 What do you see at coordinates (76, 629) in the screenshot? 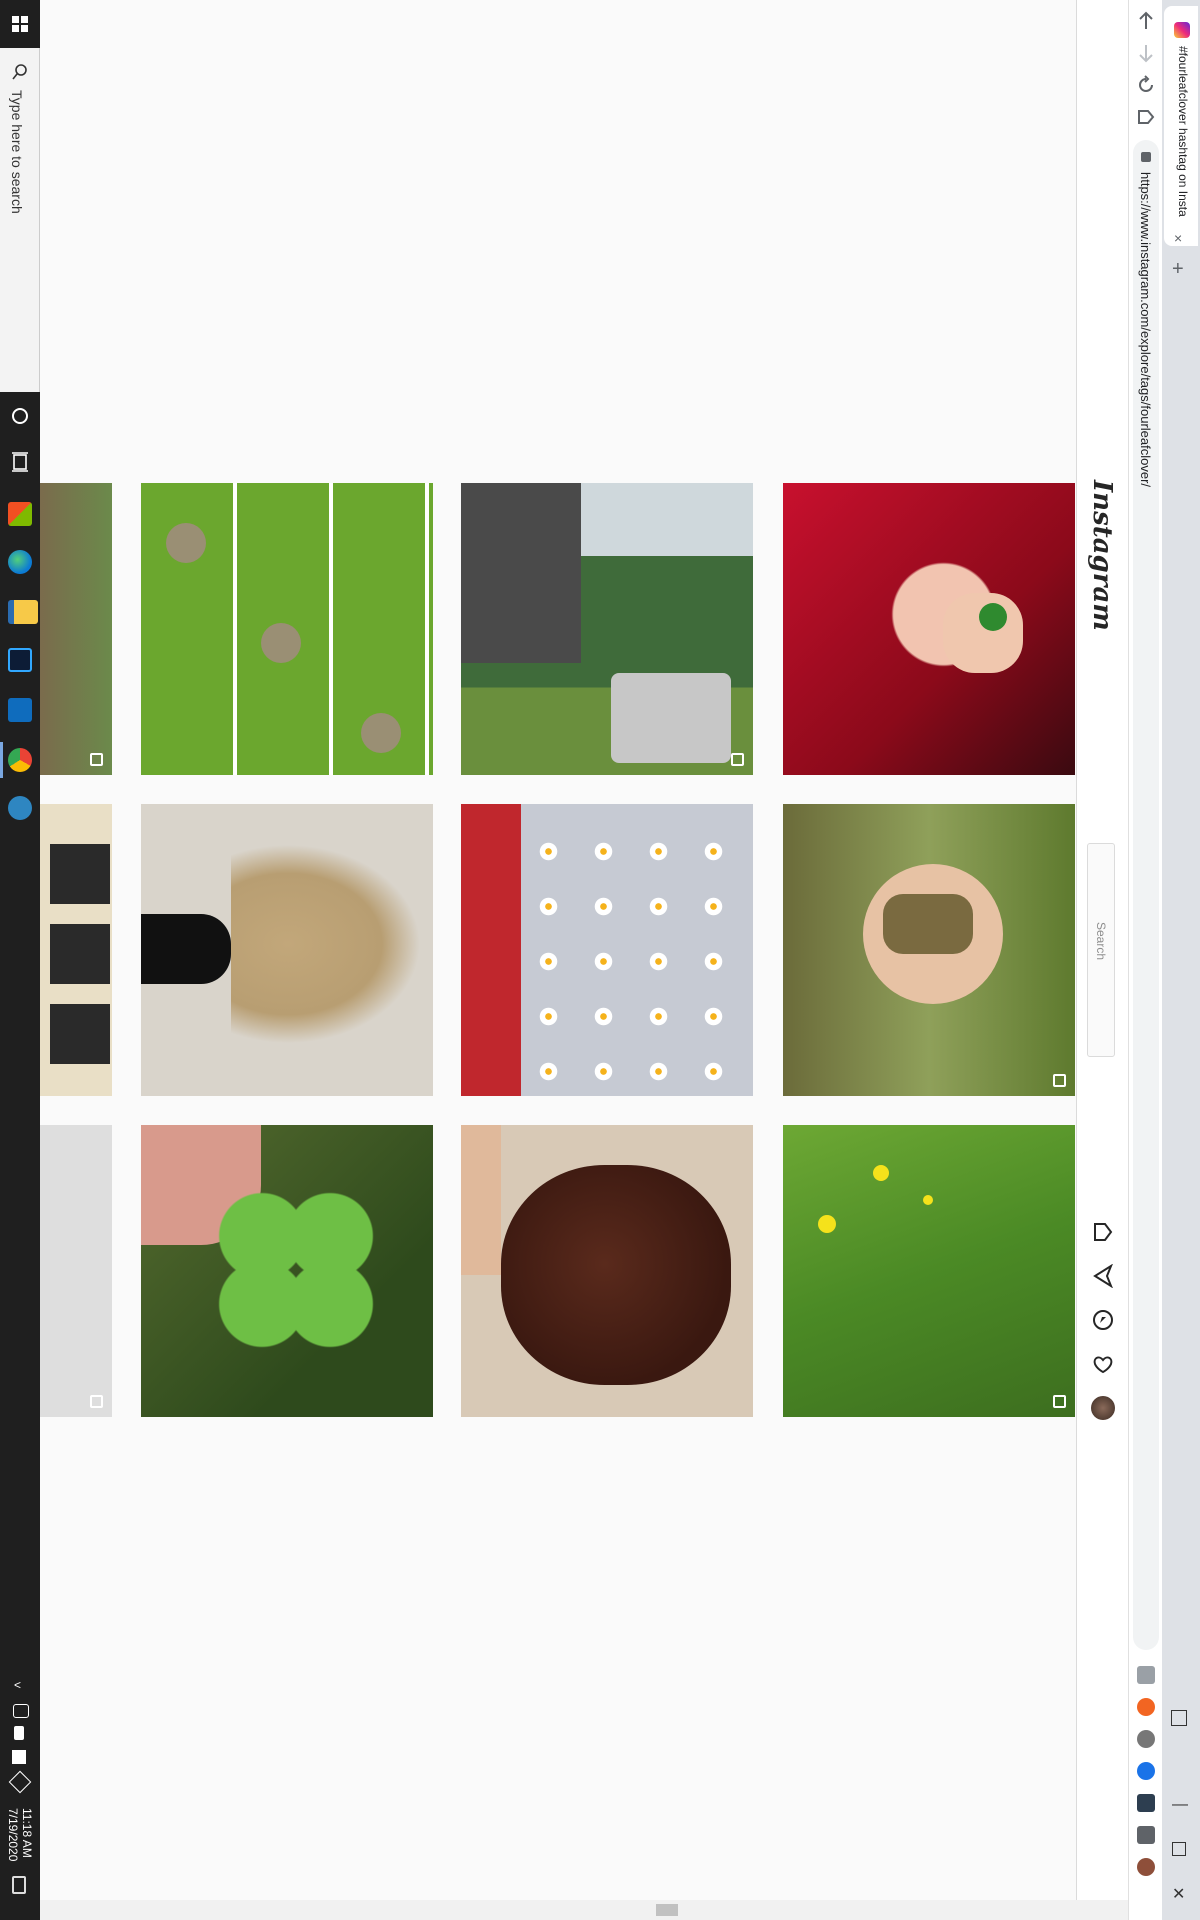
I see `post-partial-trees` at bounding box center [76, 629].